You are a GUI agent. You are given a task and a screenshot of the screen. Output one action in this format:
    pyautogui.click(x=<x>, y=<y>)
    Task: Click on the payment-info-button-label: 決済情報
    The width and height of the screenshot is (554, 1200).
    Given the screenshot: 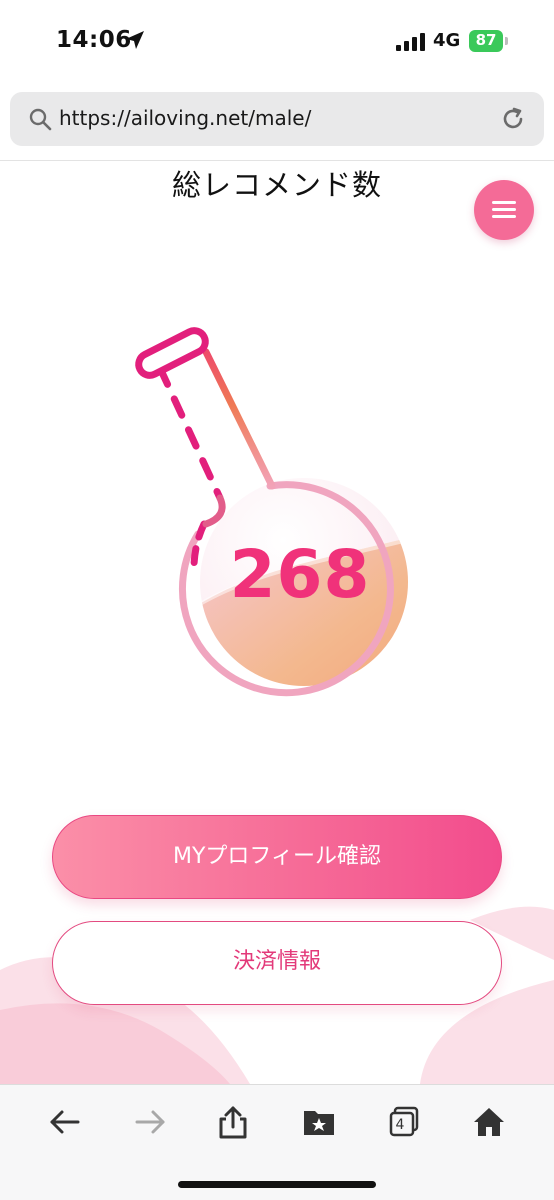 What is the action you would take?
    pyautogui.click(x=276, y=961)
    